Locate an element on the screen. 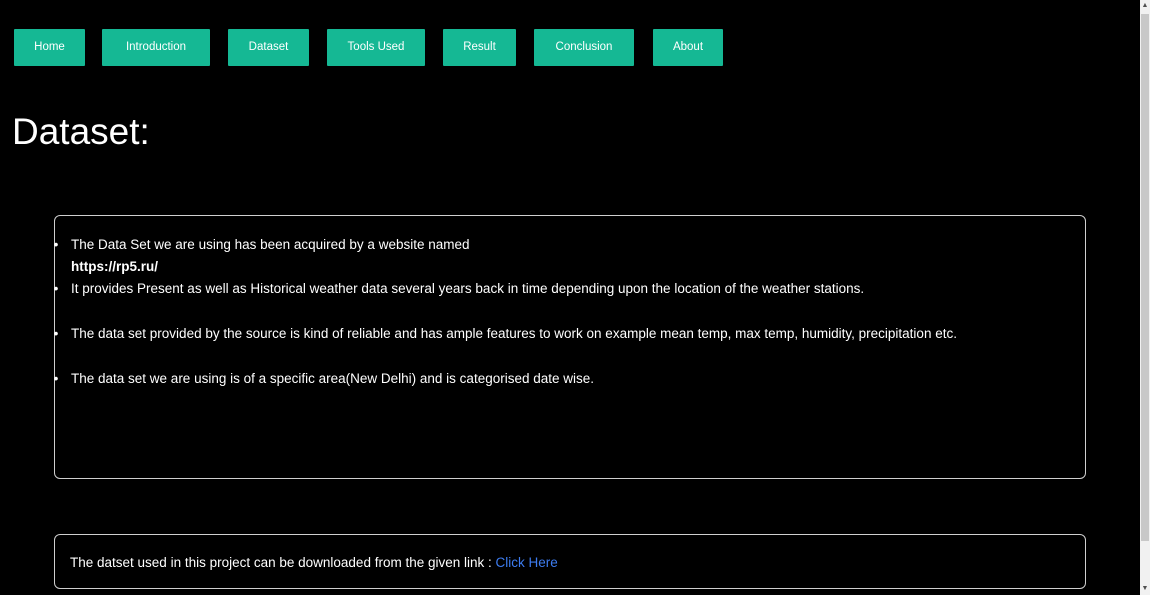 The image size is (1150, 595). scrollbar-thumb is located at coordinates (1145, 277).